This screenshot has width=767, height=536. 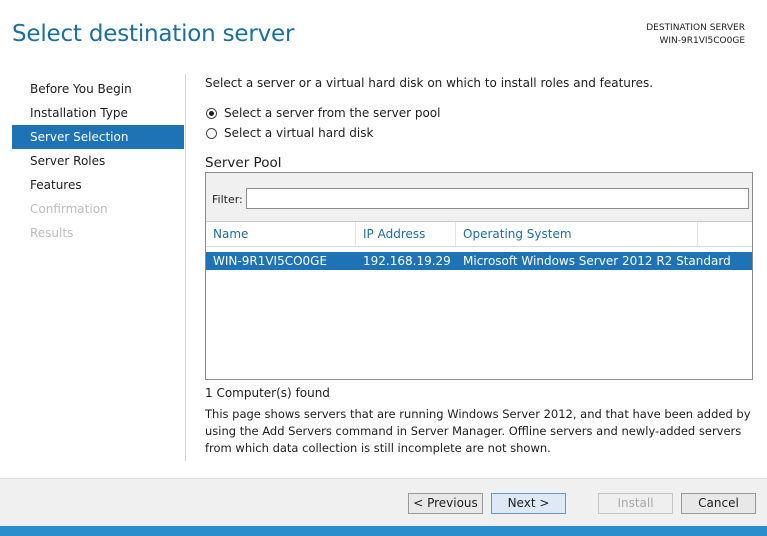 I want to click on cell-ip-address: 192.168.19.29, so click(x=407, y=261).